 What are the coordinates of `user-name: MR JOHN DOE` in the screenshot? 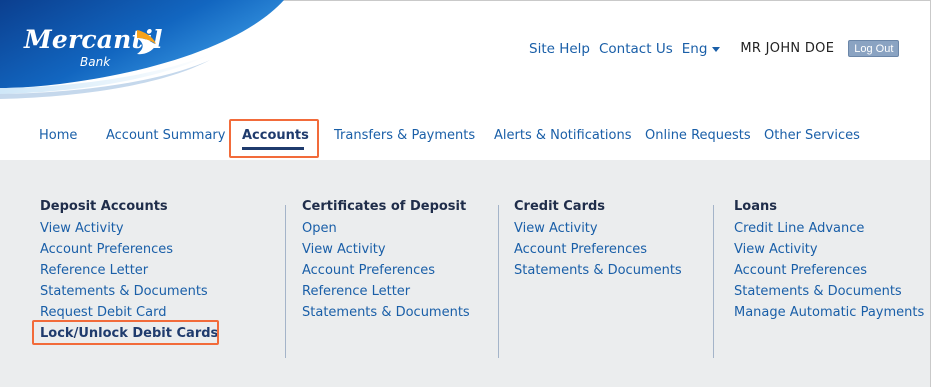 It's located at (787, 48).